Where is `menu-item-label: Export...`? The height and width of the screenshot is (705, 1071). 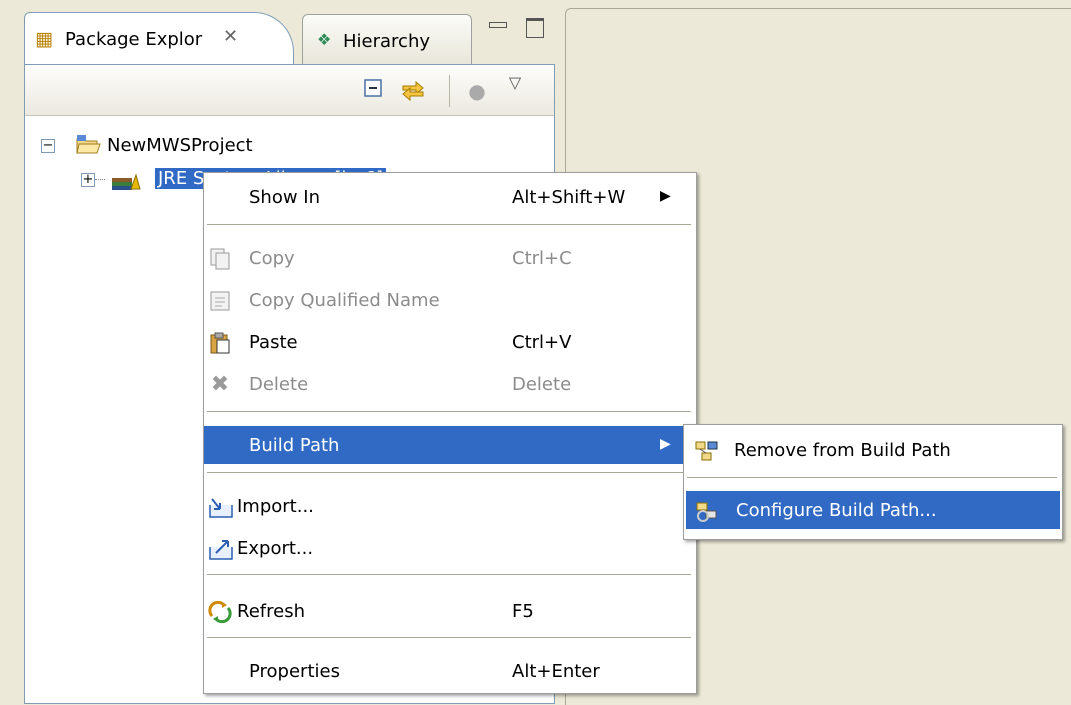
menu-item-label: Export... is located at coordinates (275, 548).